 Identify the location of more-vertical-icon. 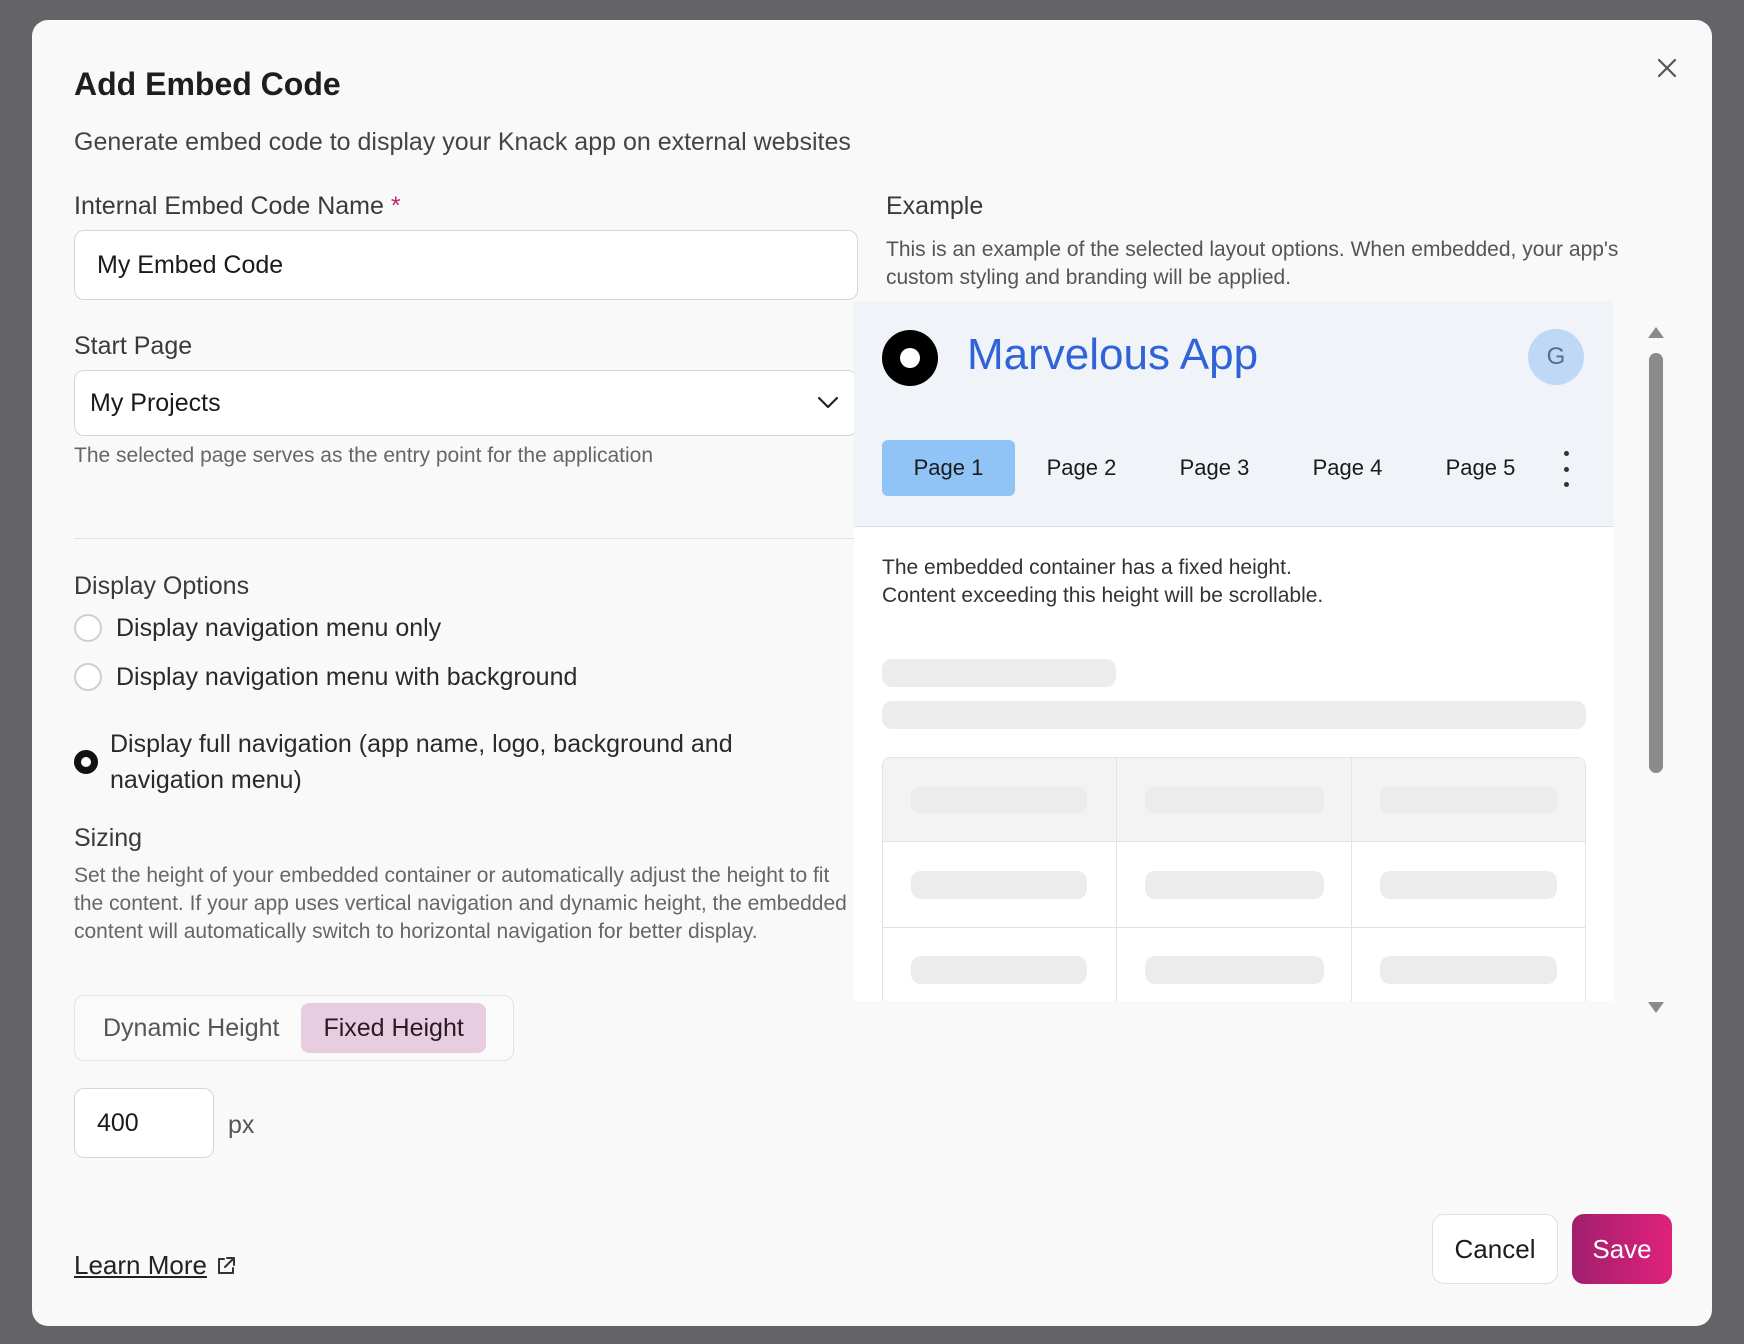
(1566, 469).